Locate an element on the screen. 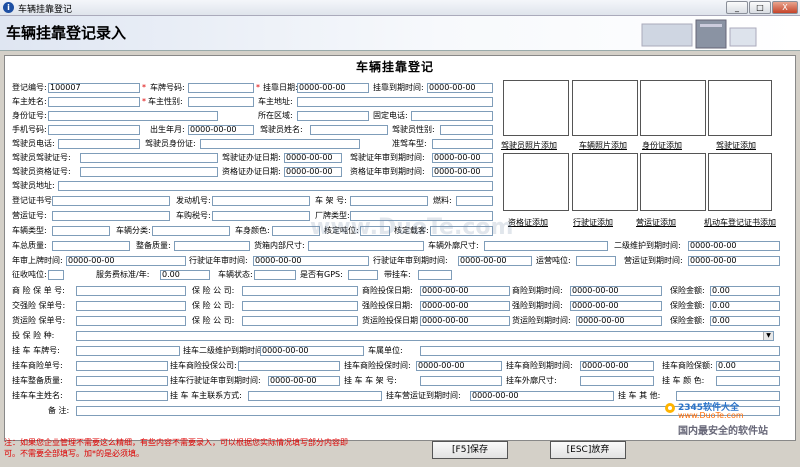  cmp-no-input is located at coordinates (131, 306).